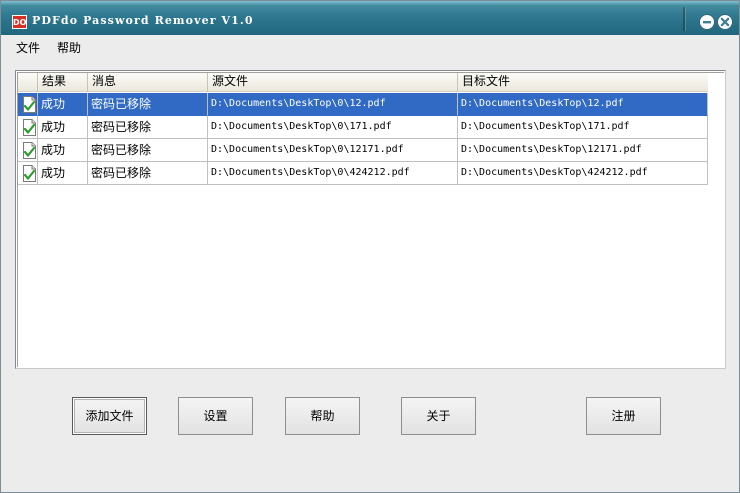 Image resolution: width=740 pixels, height=493 pixels. Describe the element at coordinates (215, 416) in the screenshot. I see `settings-button: 设置` at that location.